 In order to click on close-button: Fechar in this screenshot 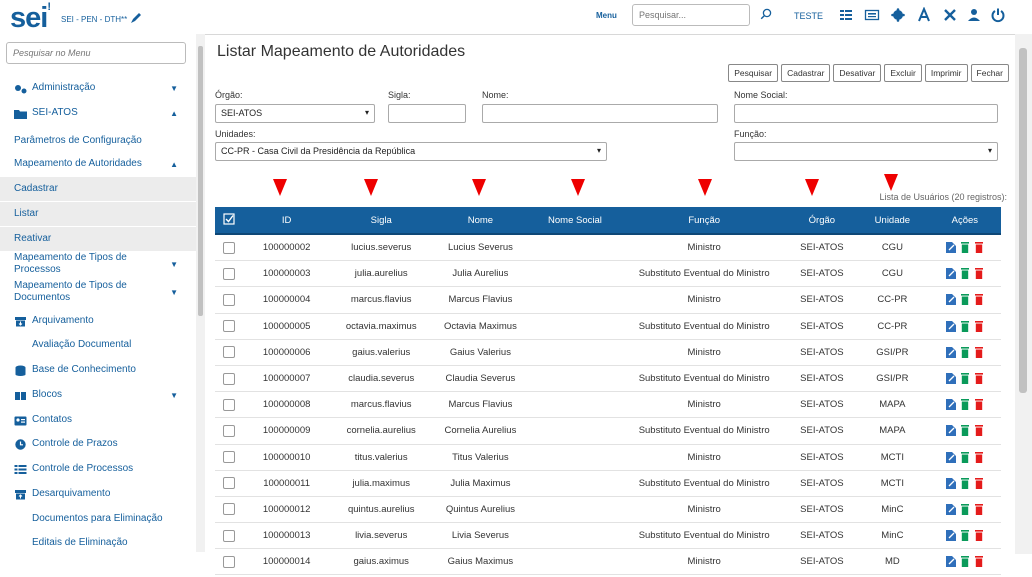, I will do `click(989, 73)`.